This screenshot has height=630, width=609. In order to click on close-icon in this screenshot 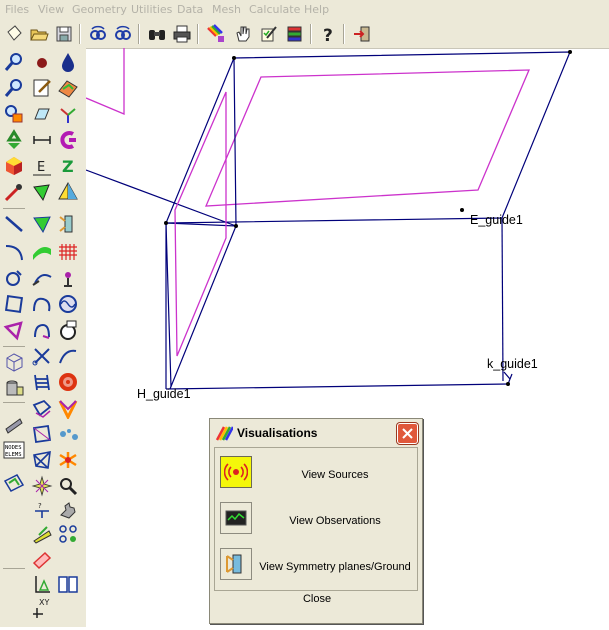, I will do `click(407, 433)`.